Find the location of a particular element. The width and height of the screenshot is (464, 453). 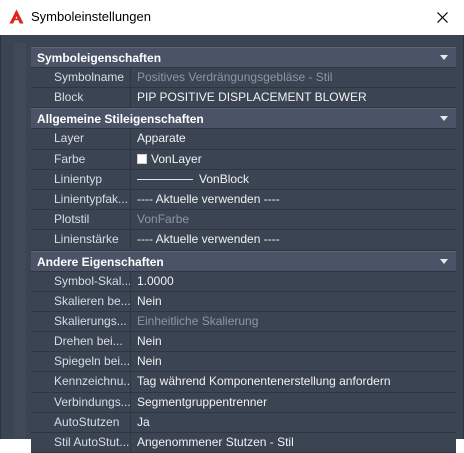

property-value: Ja is located at coordinates (293, 422).